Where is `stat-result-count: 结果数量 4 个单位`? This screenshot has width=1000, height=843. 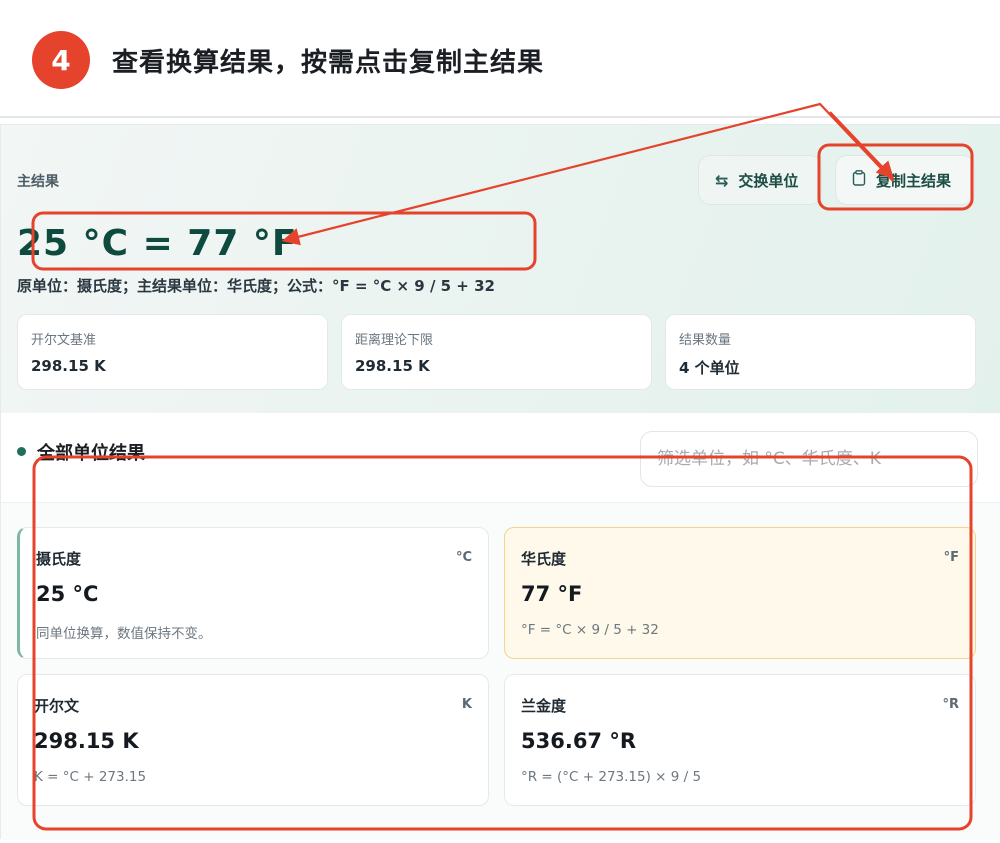 stat-result-count: 结果数量 4 个单位 is located at coordinates (820, 352).